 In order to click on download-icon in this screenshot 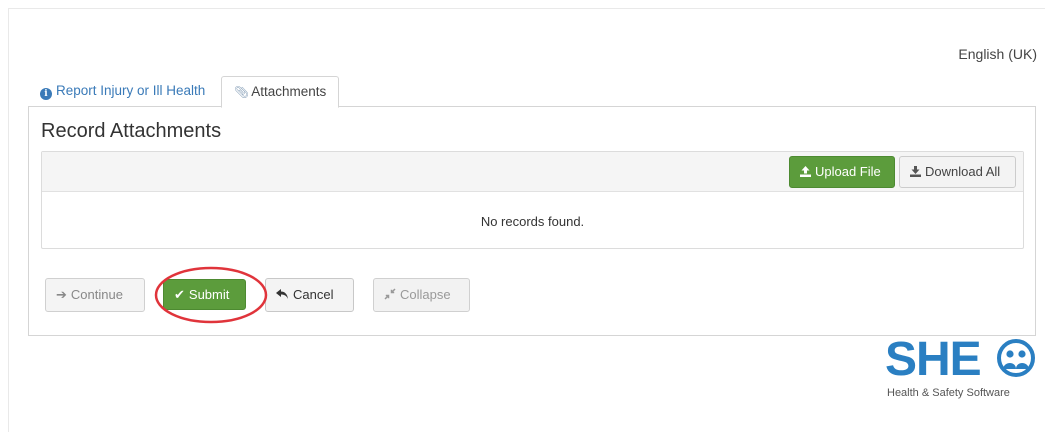, I will do `click(915, 172)`.